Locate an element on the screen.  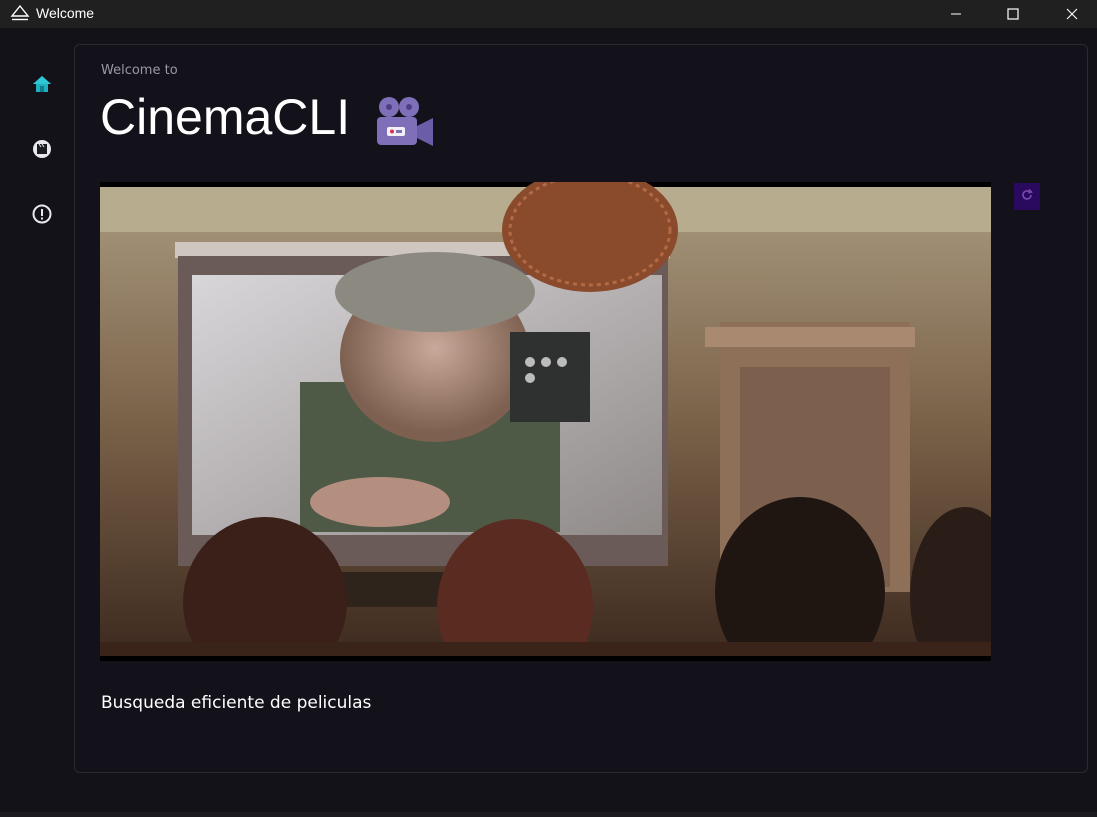
alert-icon is located at coordinates (42, 216).